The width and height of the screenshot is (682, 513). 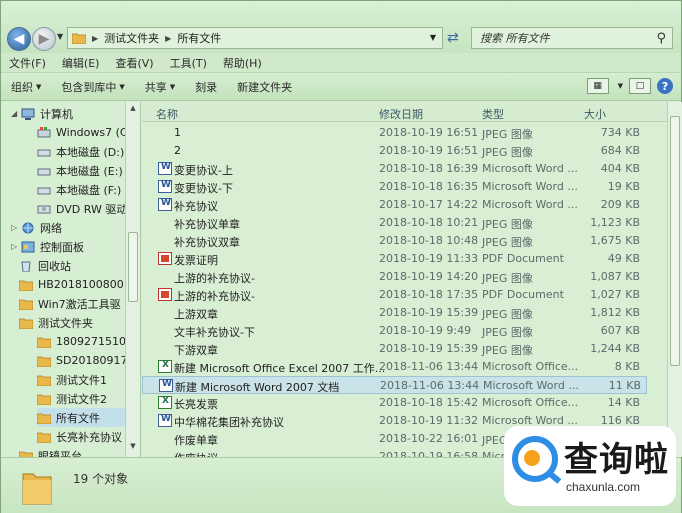 What do you see at coordinates (572, 38) in the screenshot?
I see `search-input: 搜索 所有文件 ⚲` at bounding box center [572, 38].